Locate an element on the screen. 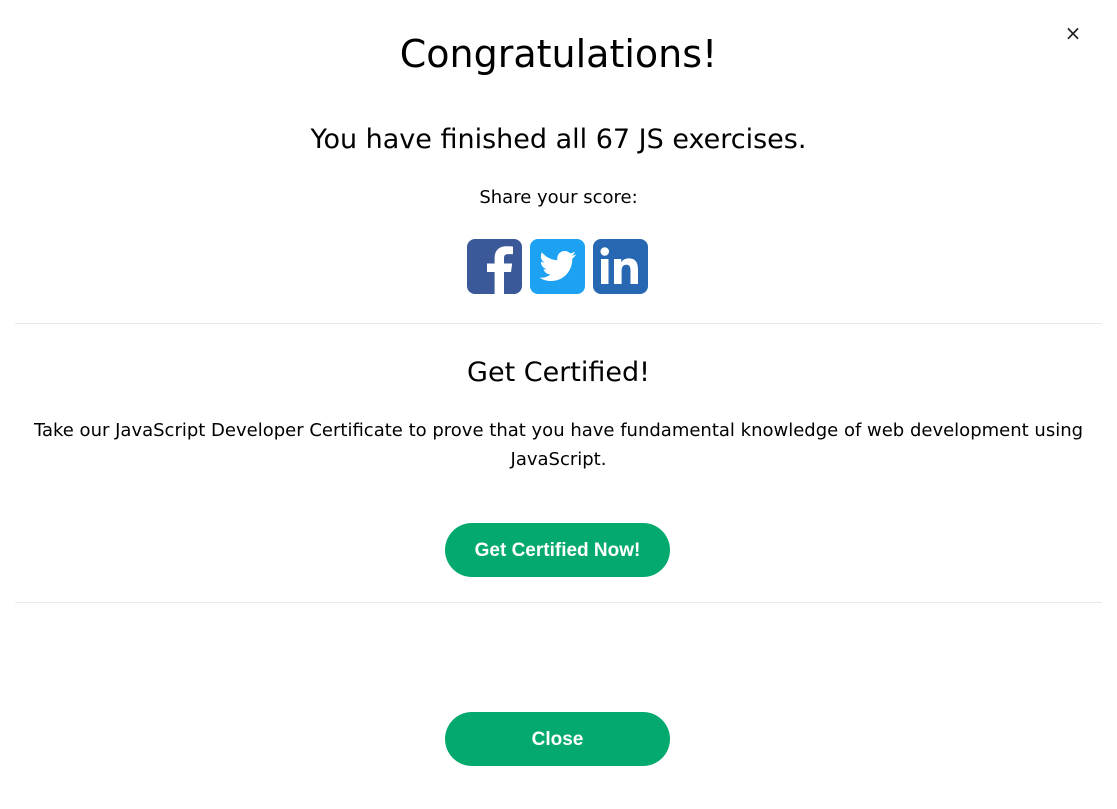 The height and width of the screenshot is (809, 1117). linkedin-icon is located at coordinates (619, 265).